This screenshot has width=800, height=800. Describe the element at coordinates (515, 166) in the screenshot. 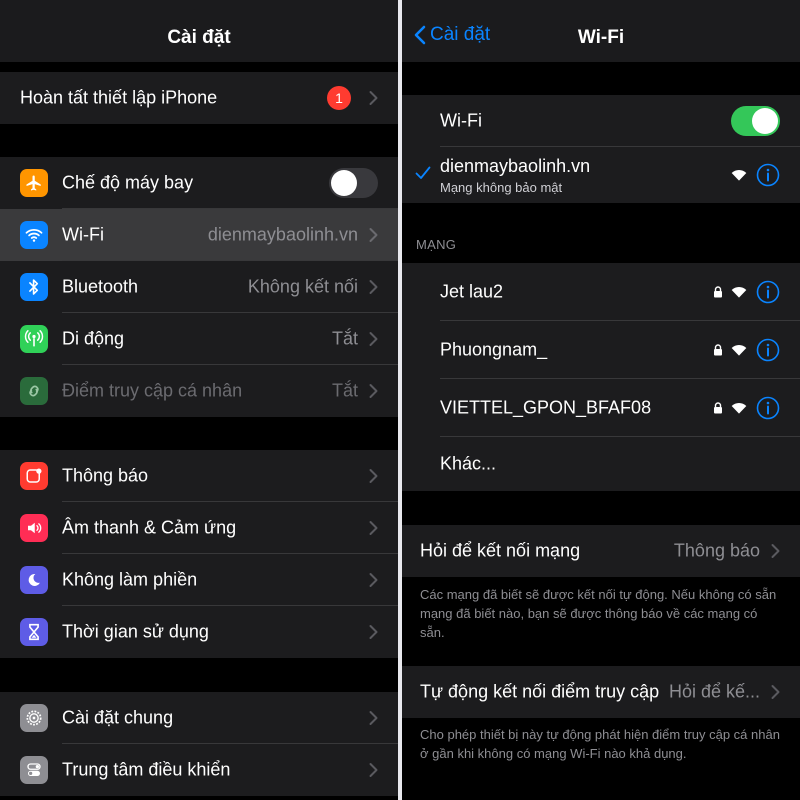

I see `connected-network-name: dienmaybaolinh.vn` at that location.